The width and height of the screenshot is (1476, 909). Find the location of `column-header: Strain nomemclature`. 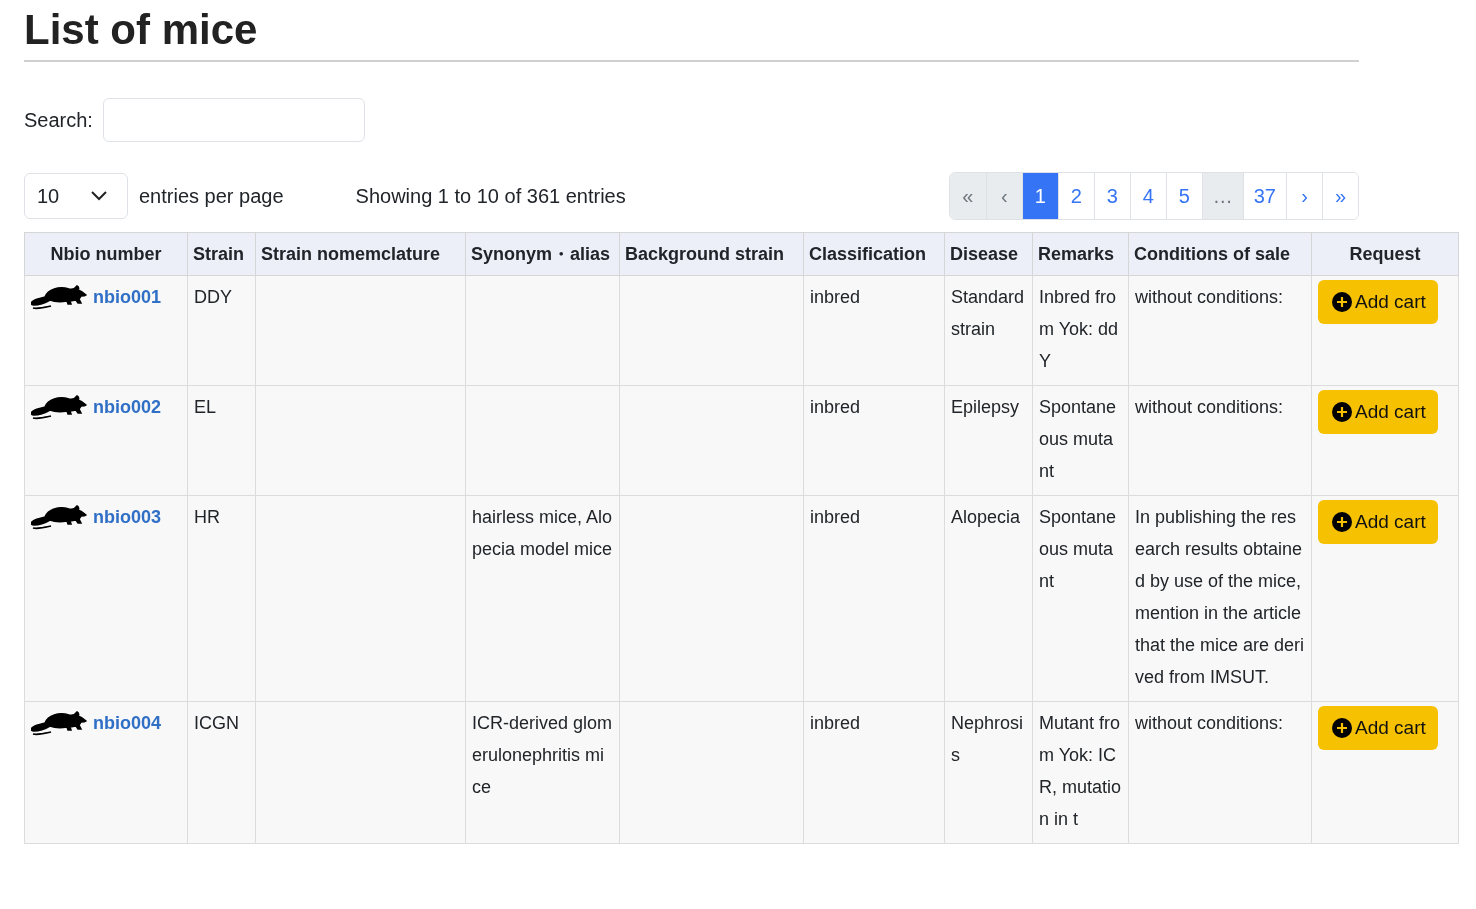

column-header: Strain nomemclature is located at coordinates (360, 254).